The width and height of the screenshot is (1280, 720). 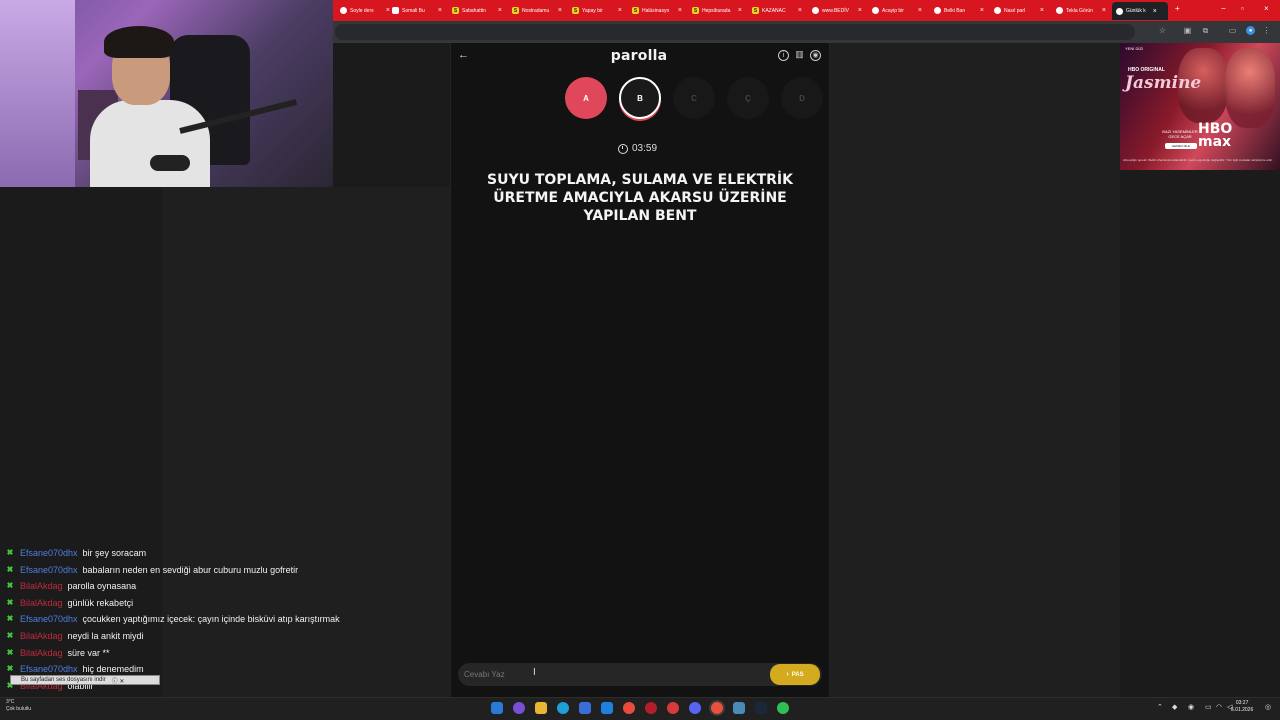 I want to click on close-window-icon: ×, so click(x=1266, y=8).